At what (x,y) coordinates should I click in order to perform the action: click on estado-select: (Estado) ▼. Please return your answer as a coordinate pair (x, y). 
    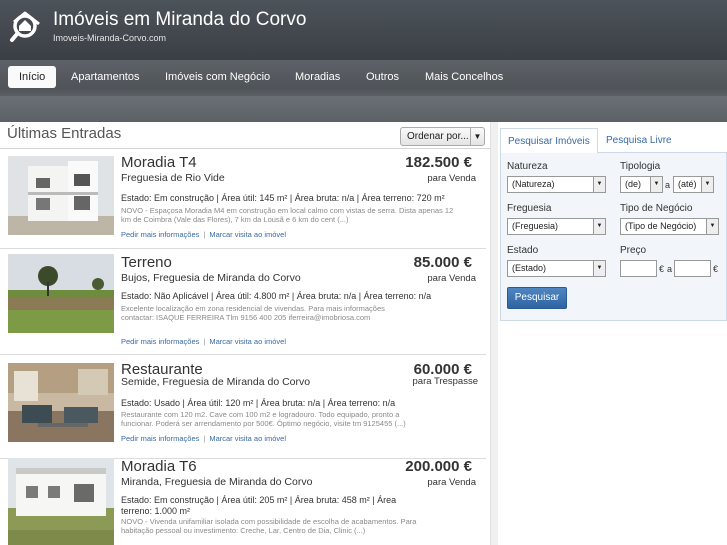
    Looking at the image, I should click on (556, 268).